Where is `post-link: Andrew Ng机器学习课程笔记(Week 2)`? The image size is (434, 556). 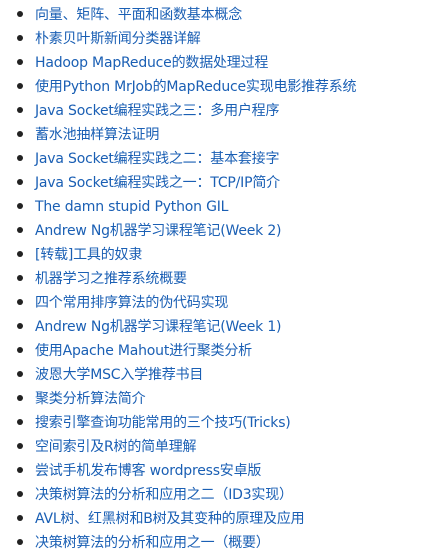 post-link: Andrew Ng机器学习课程笔记(Week 2) is located at coordinates (158, 231).